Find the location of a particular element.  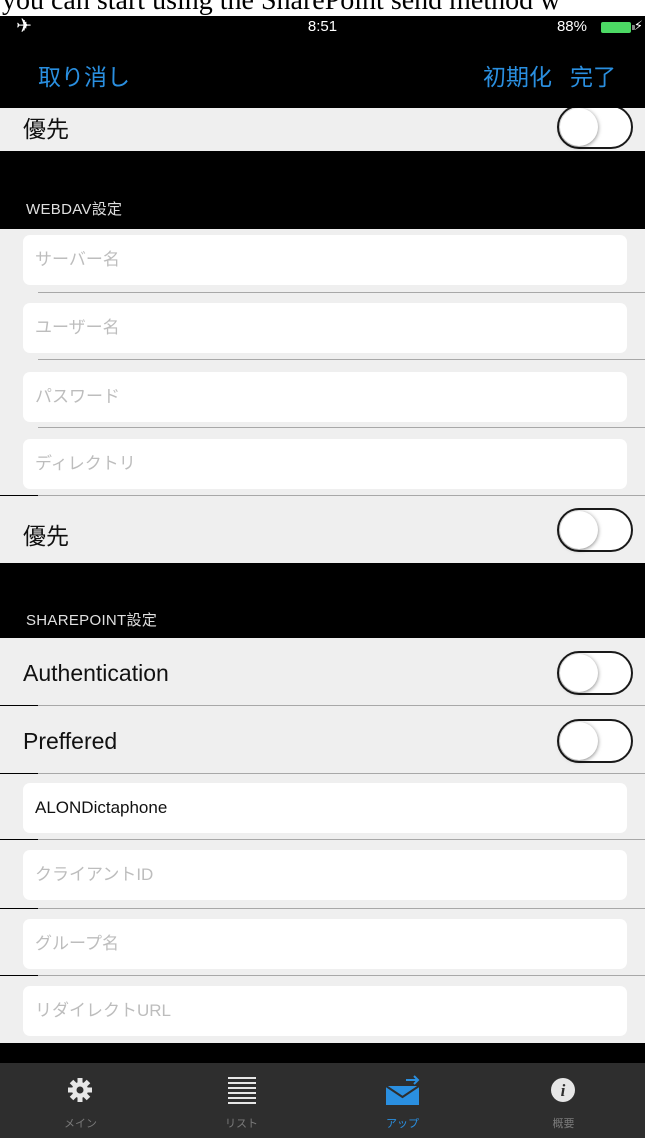

redirect-url-row: リダイレクトURL is located at coordinates (322, 1009).